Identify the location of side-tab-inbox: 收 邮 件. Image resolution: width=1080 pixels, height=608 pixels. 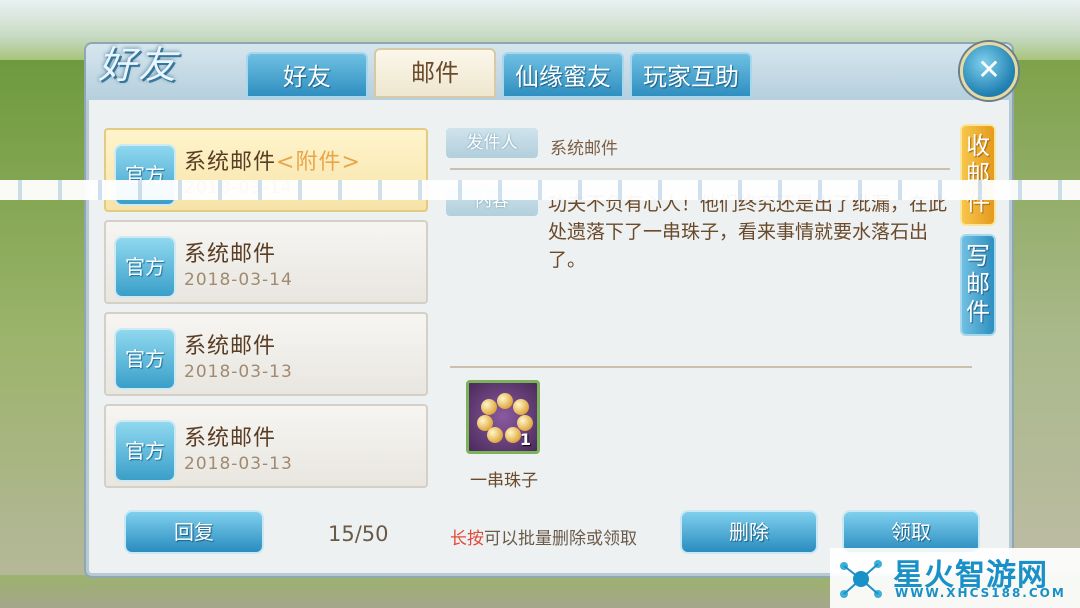
(978, 175).